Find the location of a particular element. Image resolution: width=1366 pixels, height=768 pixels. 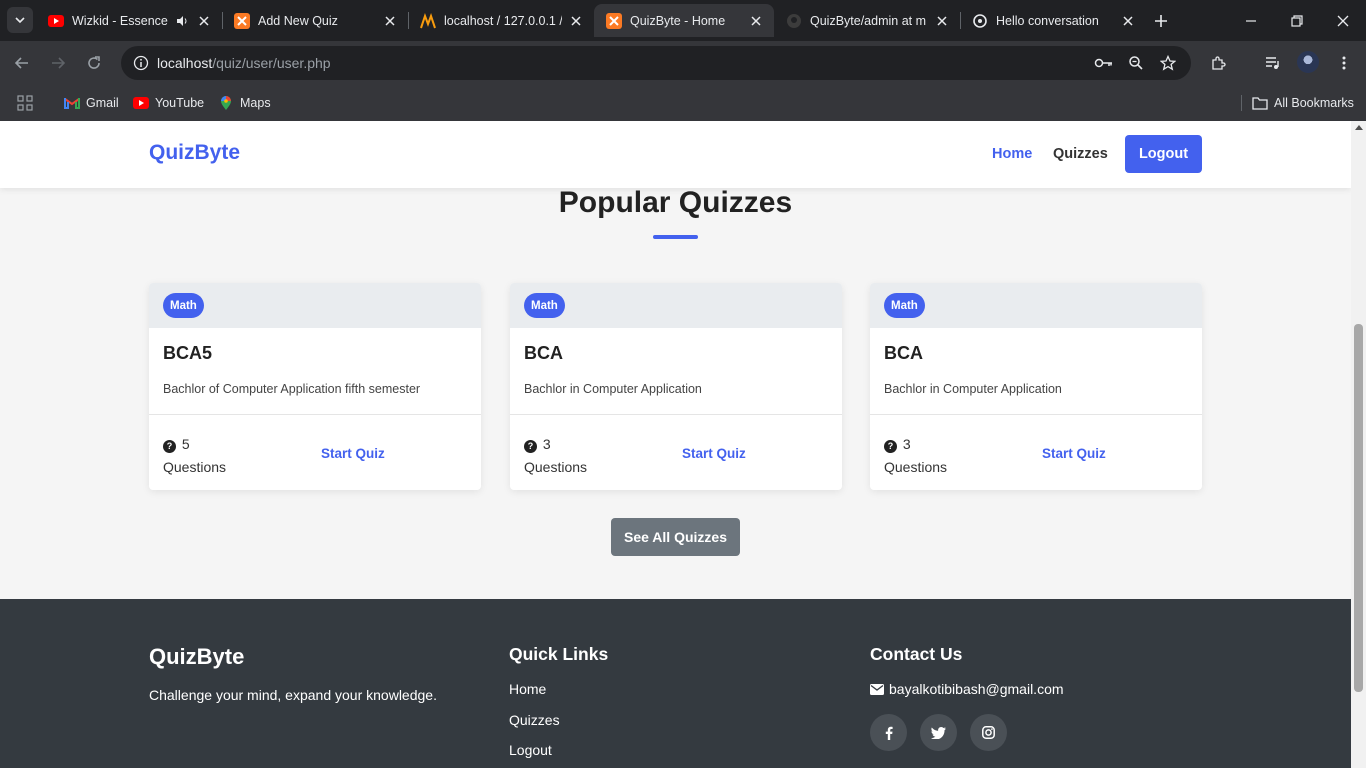

minimize-button is located at coordinates (1251, 20).